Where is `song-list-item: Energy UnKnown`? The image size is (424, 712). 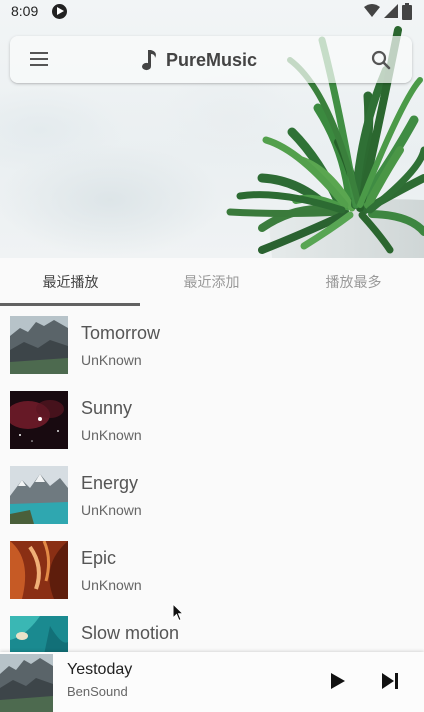
song-list-item: Energy UnKnown is located at coordinates (212, 493).